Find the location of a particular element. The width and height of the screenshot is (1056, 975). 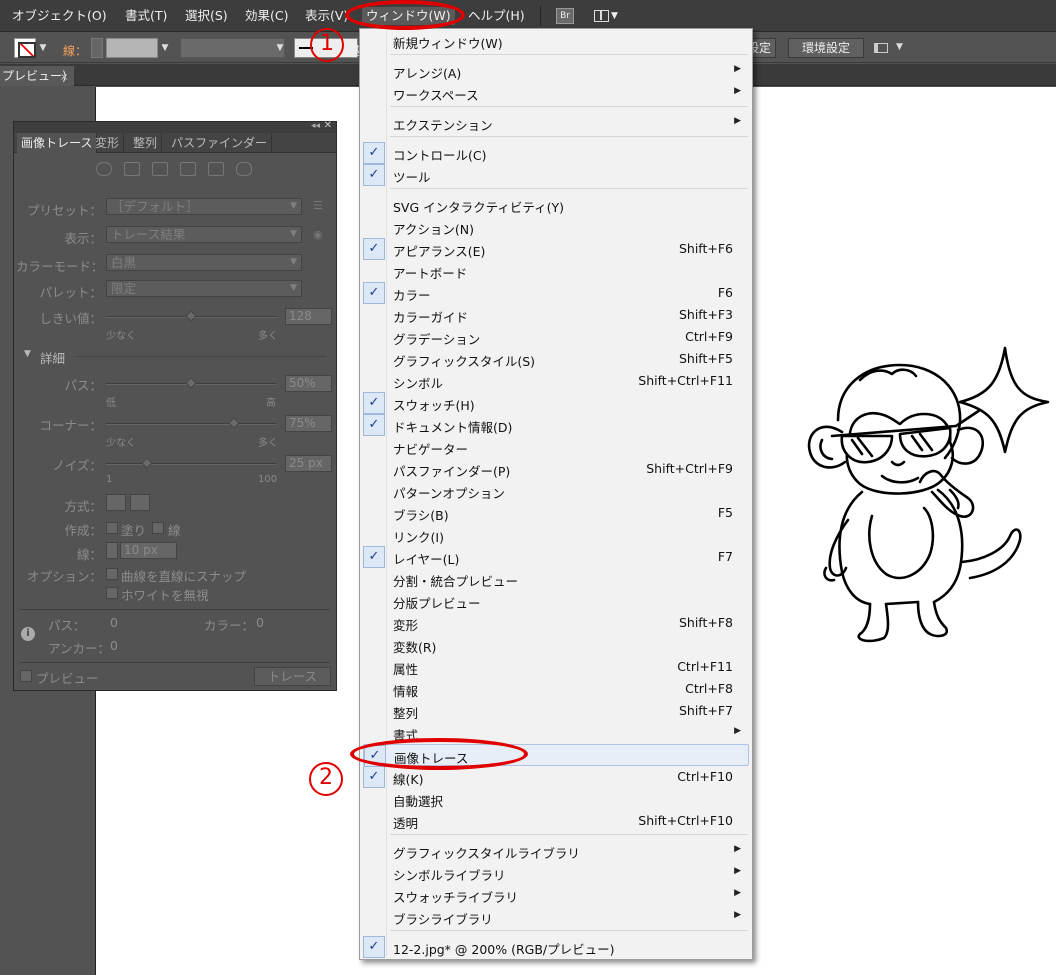

menu-help: ヘルプ(H) is located at coordinates (496, 16).